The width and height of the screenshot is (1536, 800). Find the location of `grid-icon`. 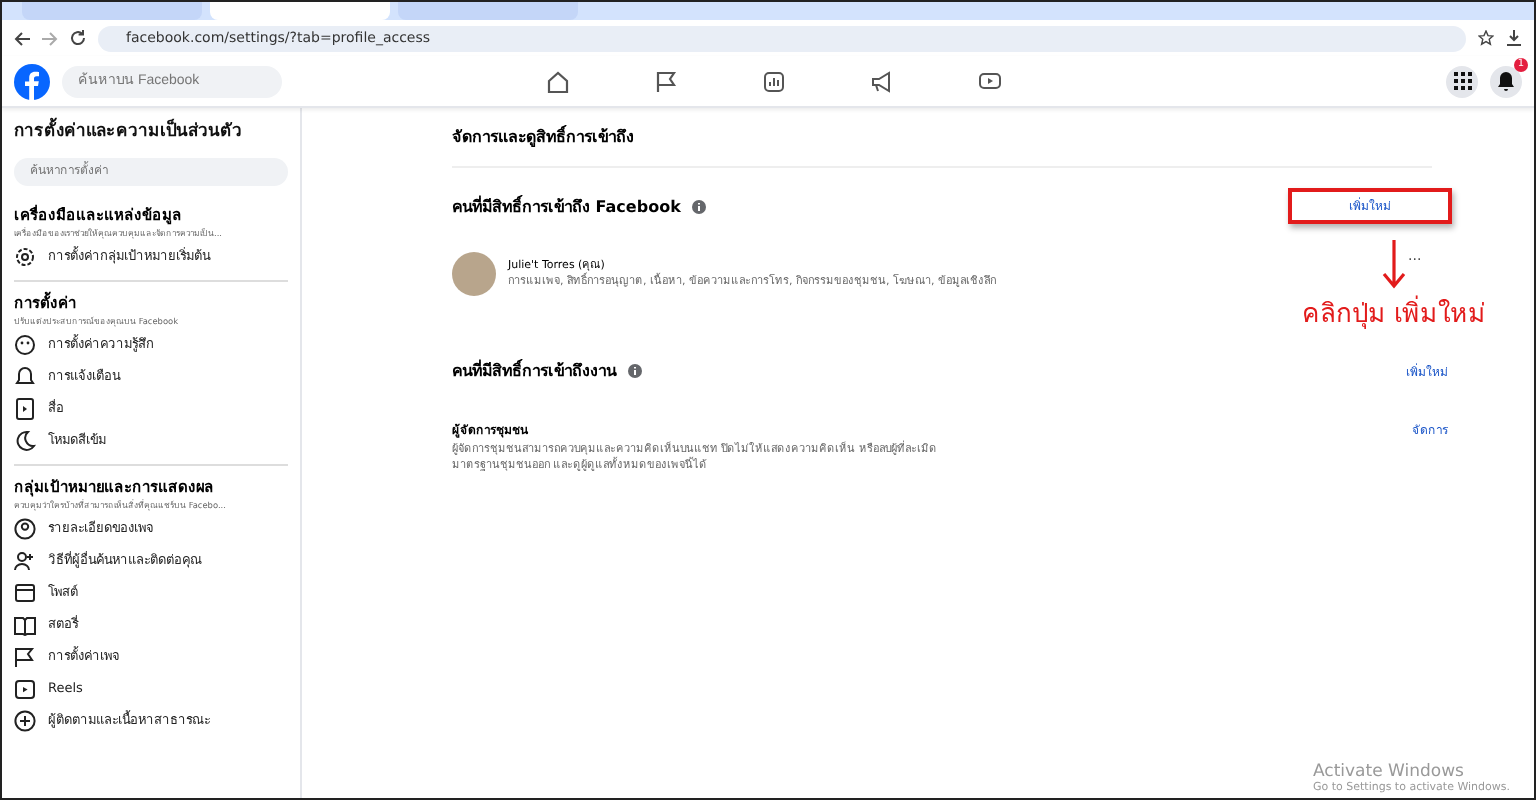

grid-icon is located at coordinates (1462, 81).